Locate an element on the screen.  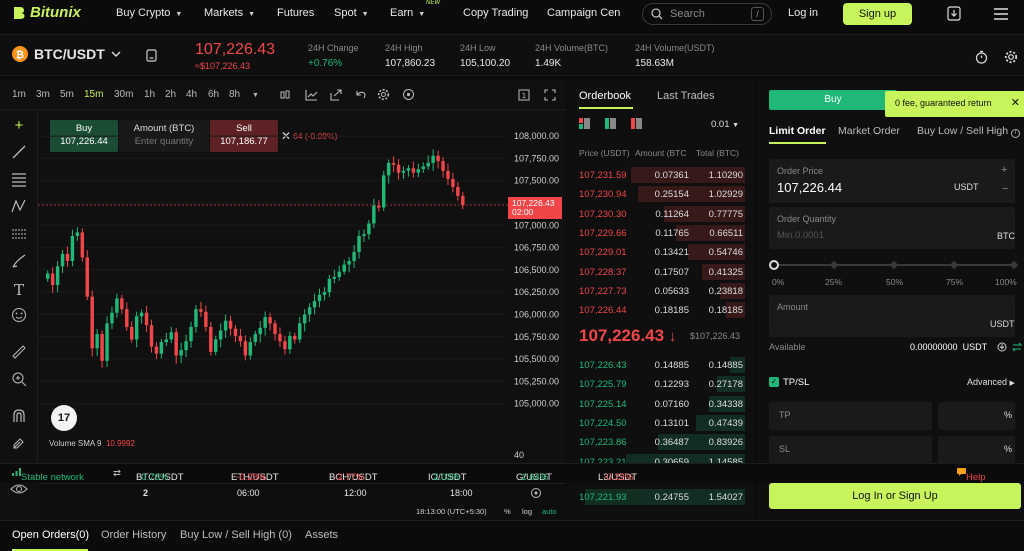
sl-field: SL is located at coordinates (850, 450).